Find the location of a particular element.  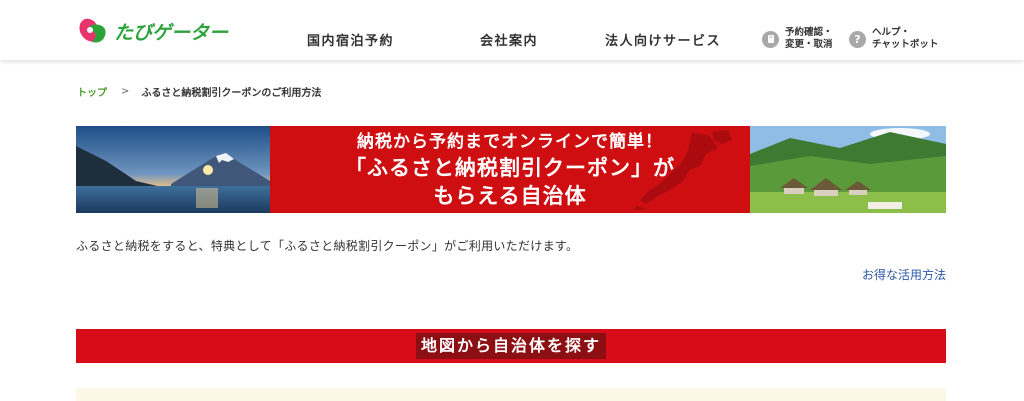

help-chatbot-link: ? ヘルプ・ チャットボット is located at coordinates (893, 39).